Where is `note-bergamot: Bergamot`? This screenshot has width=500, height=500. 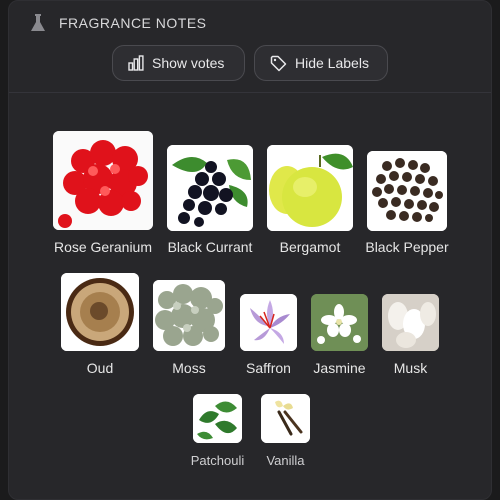 note-bergamot: Bergamot is located at coordinates (310, 200).